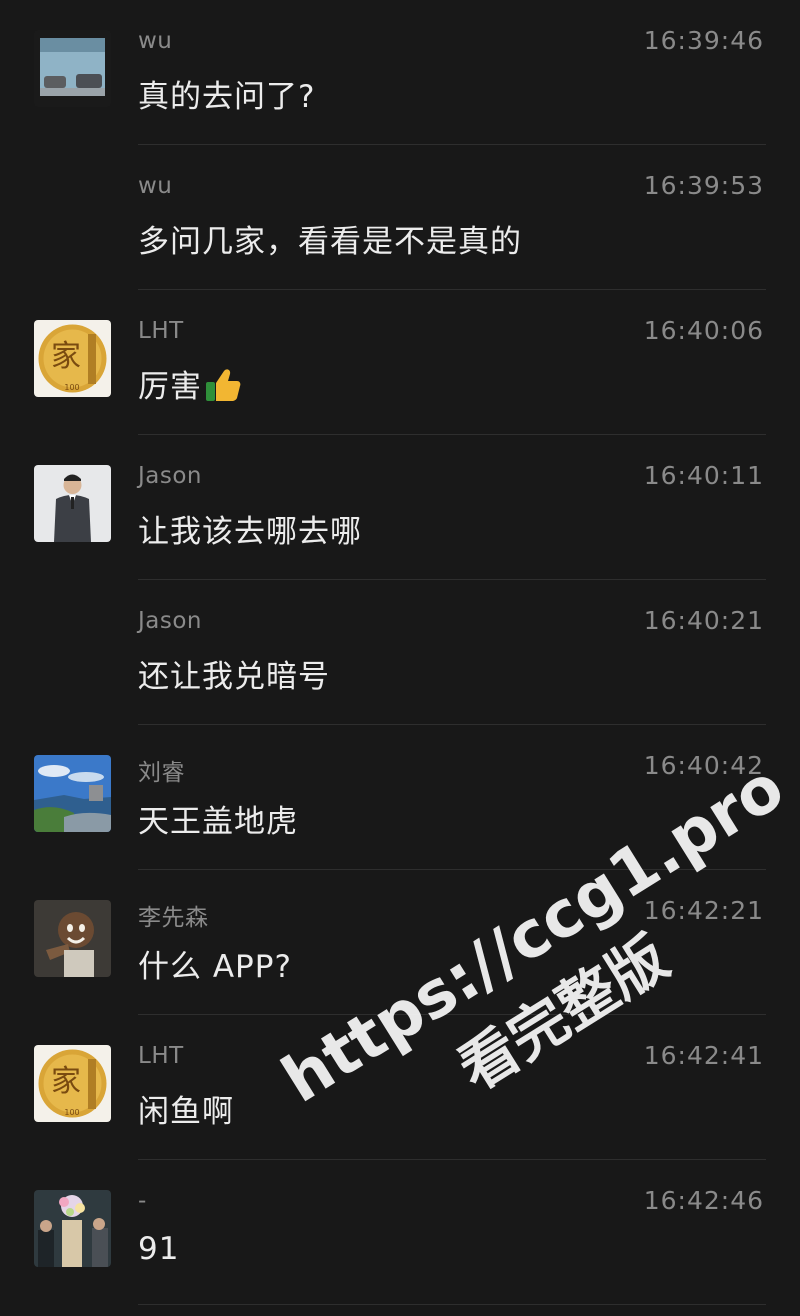 The image size is (800, 1316). Describe the element at coordinates (400, 797) in the screenshot. I see `chat-message: 刘睿 16:40:42 天王盖地虎` at that location.